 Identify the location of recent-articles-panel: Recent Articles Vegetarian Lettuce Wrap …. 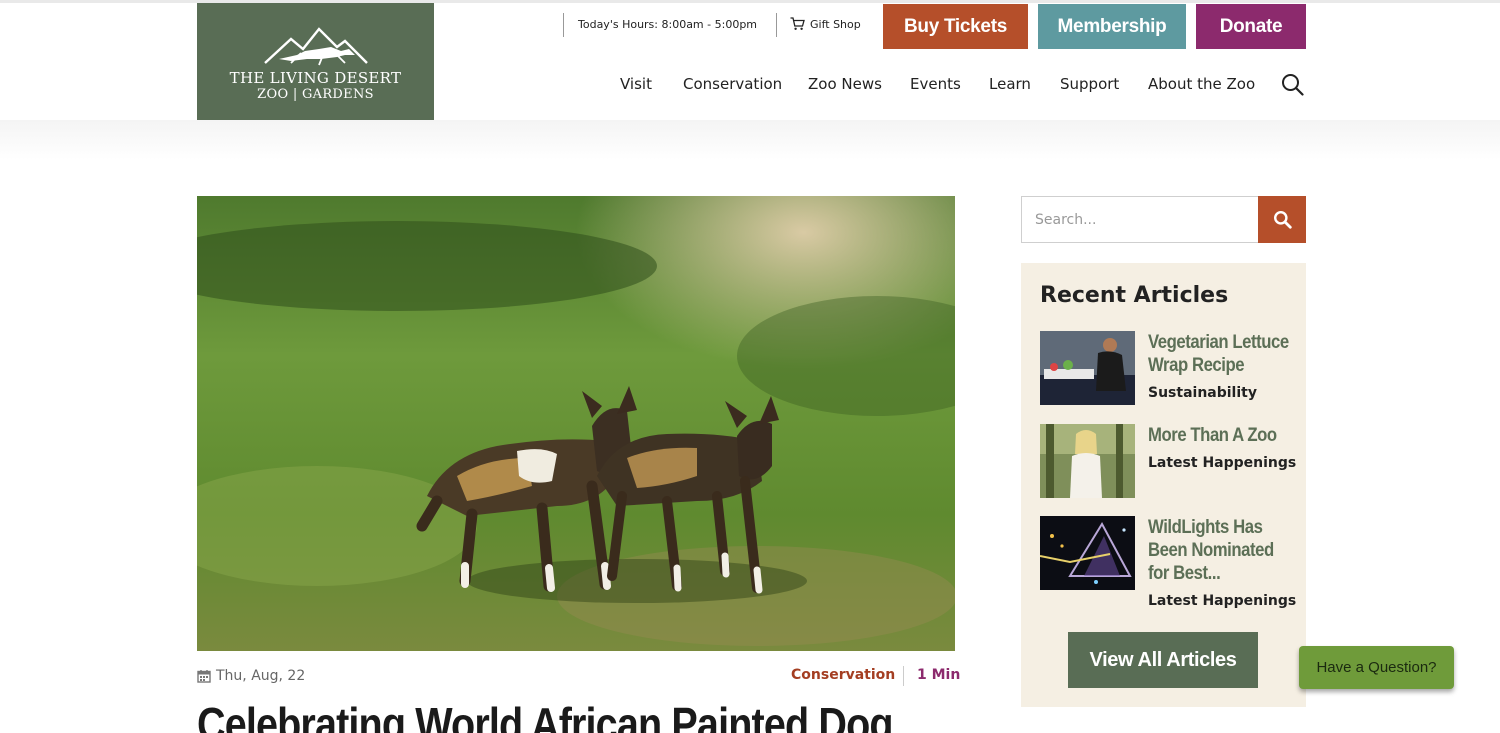
(1163, 485).